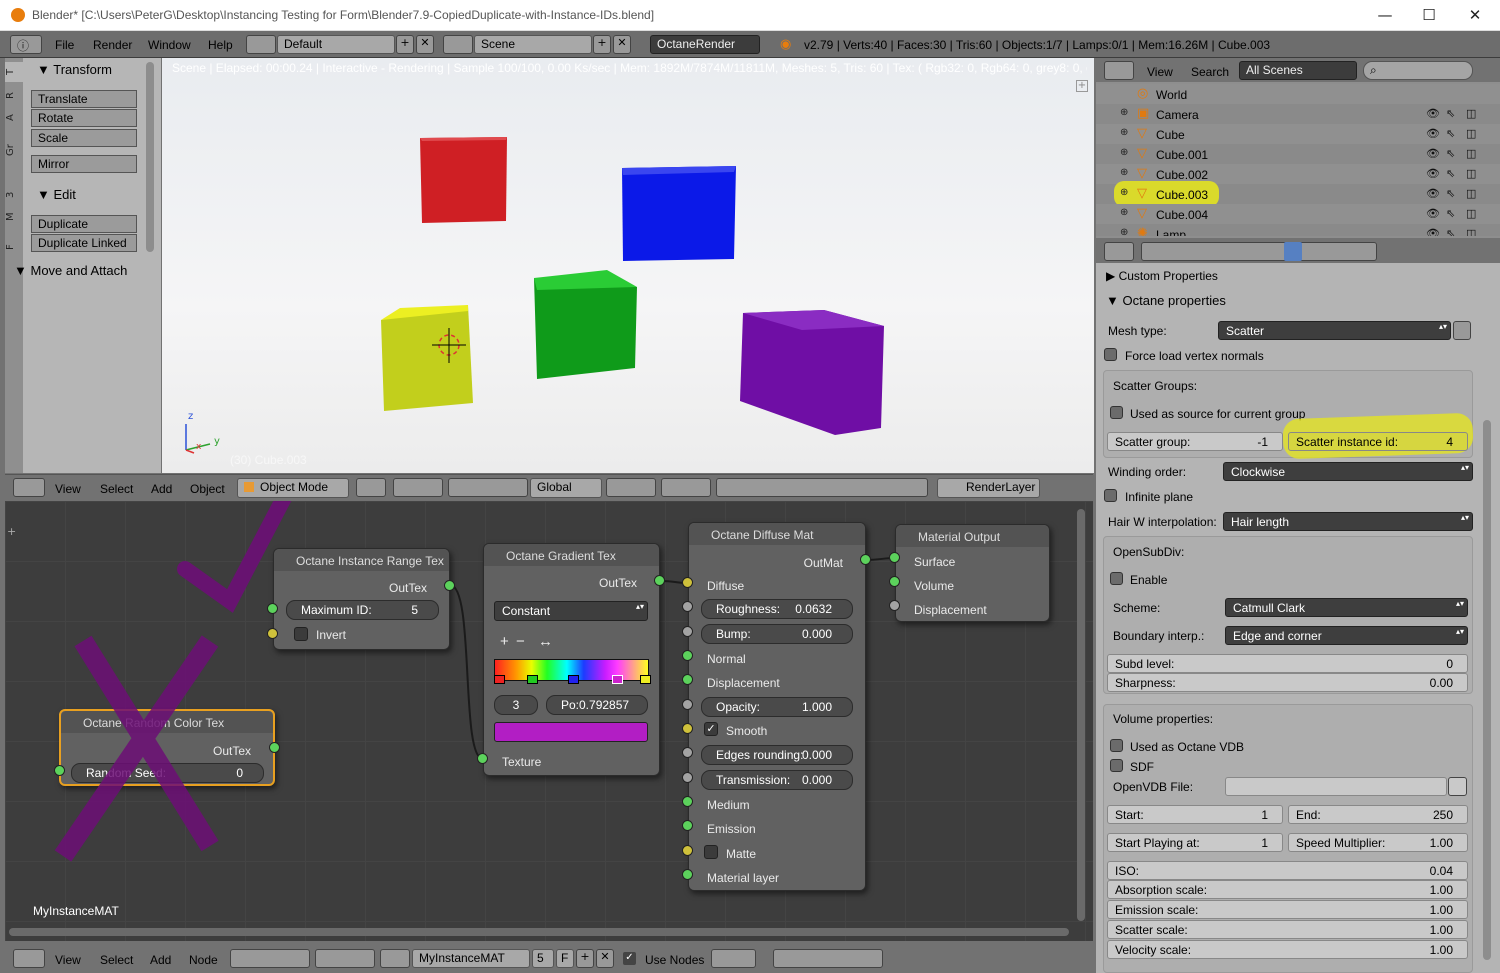 Image resolution: width=1500 pixels, height=973 pixels. What do you see at coordinates (1081, 715) in the screenshot?
I see `node-editor-vscroll` at bounding box center [1081, 715].